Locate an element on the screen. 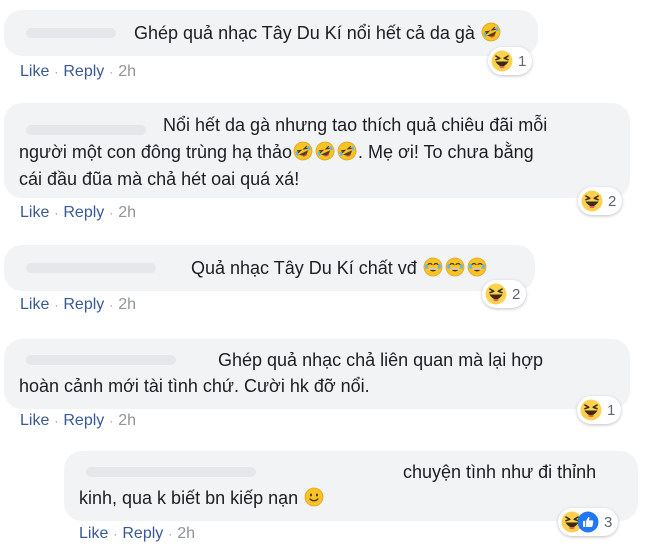 This screenshot has width=650, height=555. comment-line: kinh, qua k biết bn kiếp nạn is located at coordinates (189, 498).